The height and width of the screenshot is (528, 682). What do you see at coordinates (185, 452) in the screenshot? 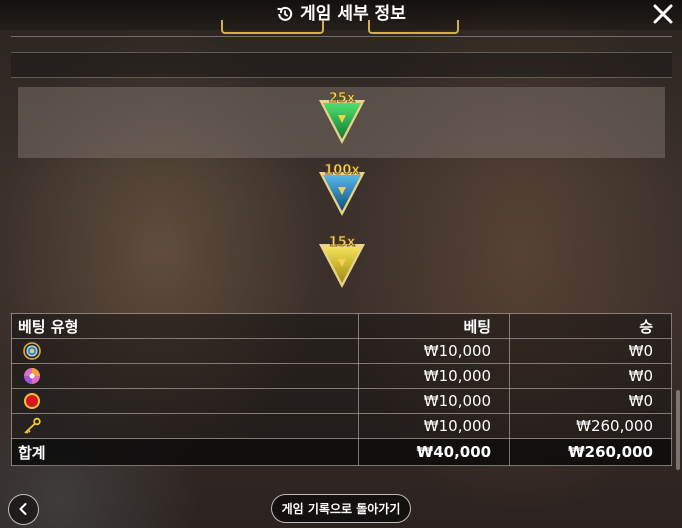
I see `total-label: 합계` at bounding box center [185, 452].